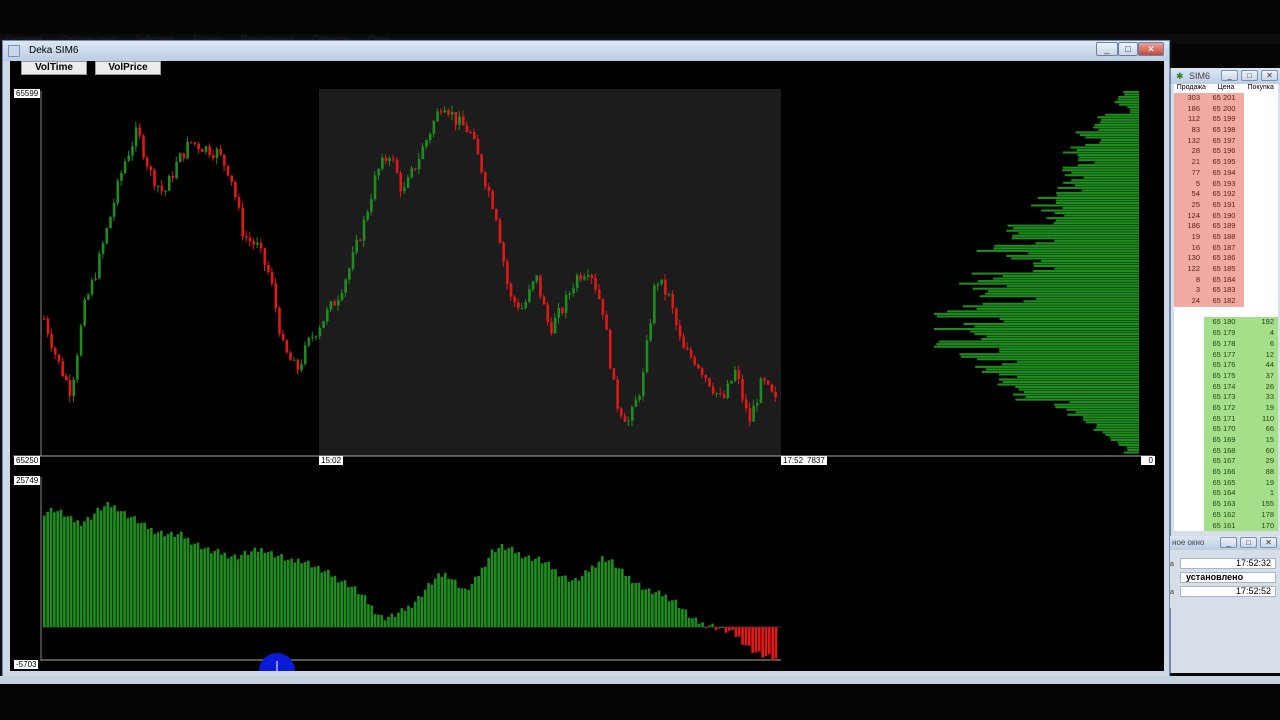  Describe the element at coordinates (1226, 408) in the screenshot. I see `order-book-bid-row: 65 172 19` at that location.